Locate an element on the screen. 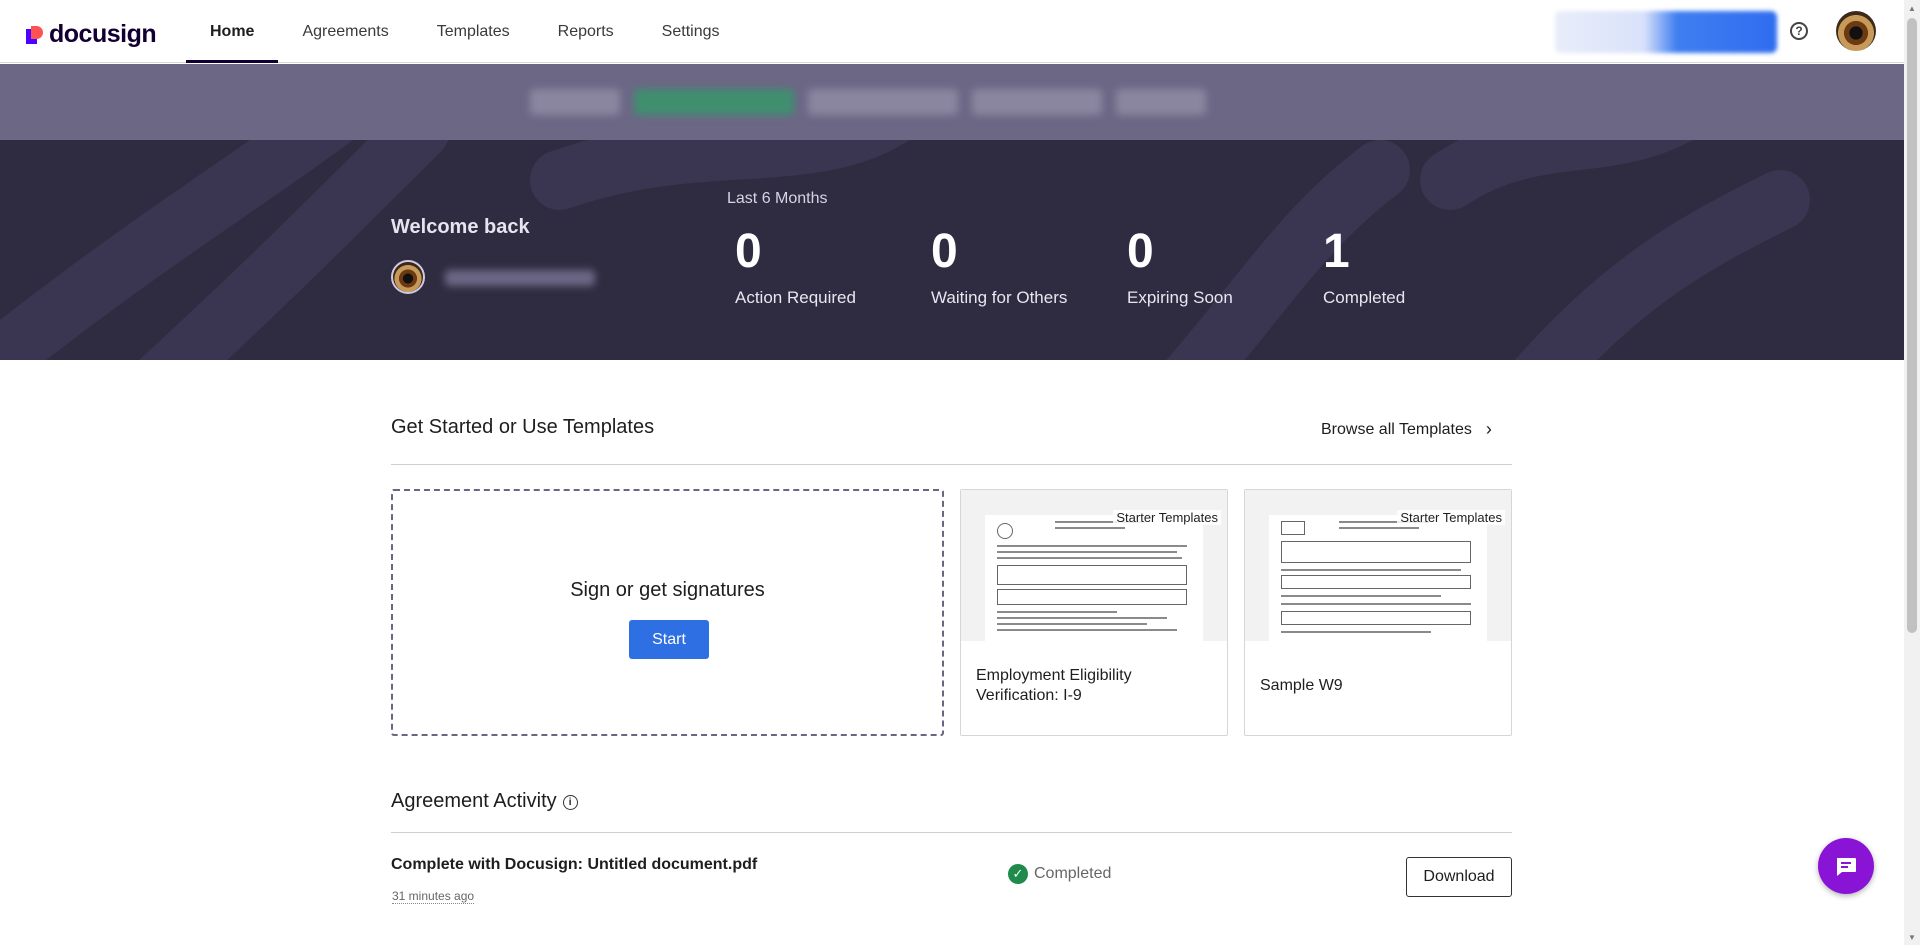 The image size is (1920, 945). tab-home: Home is located at coordinates (232, 31).